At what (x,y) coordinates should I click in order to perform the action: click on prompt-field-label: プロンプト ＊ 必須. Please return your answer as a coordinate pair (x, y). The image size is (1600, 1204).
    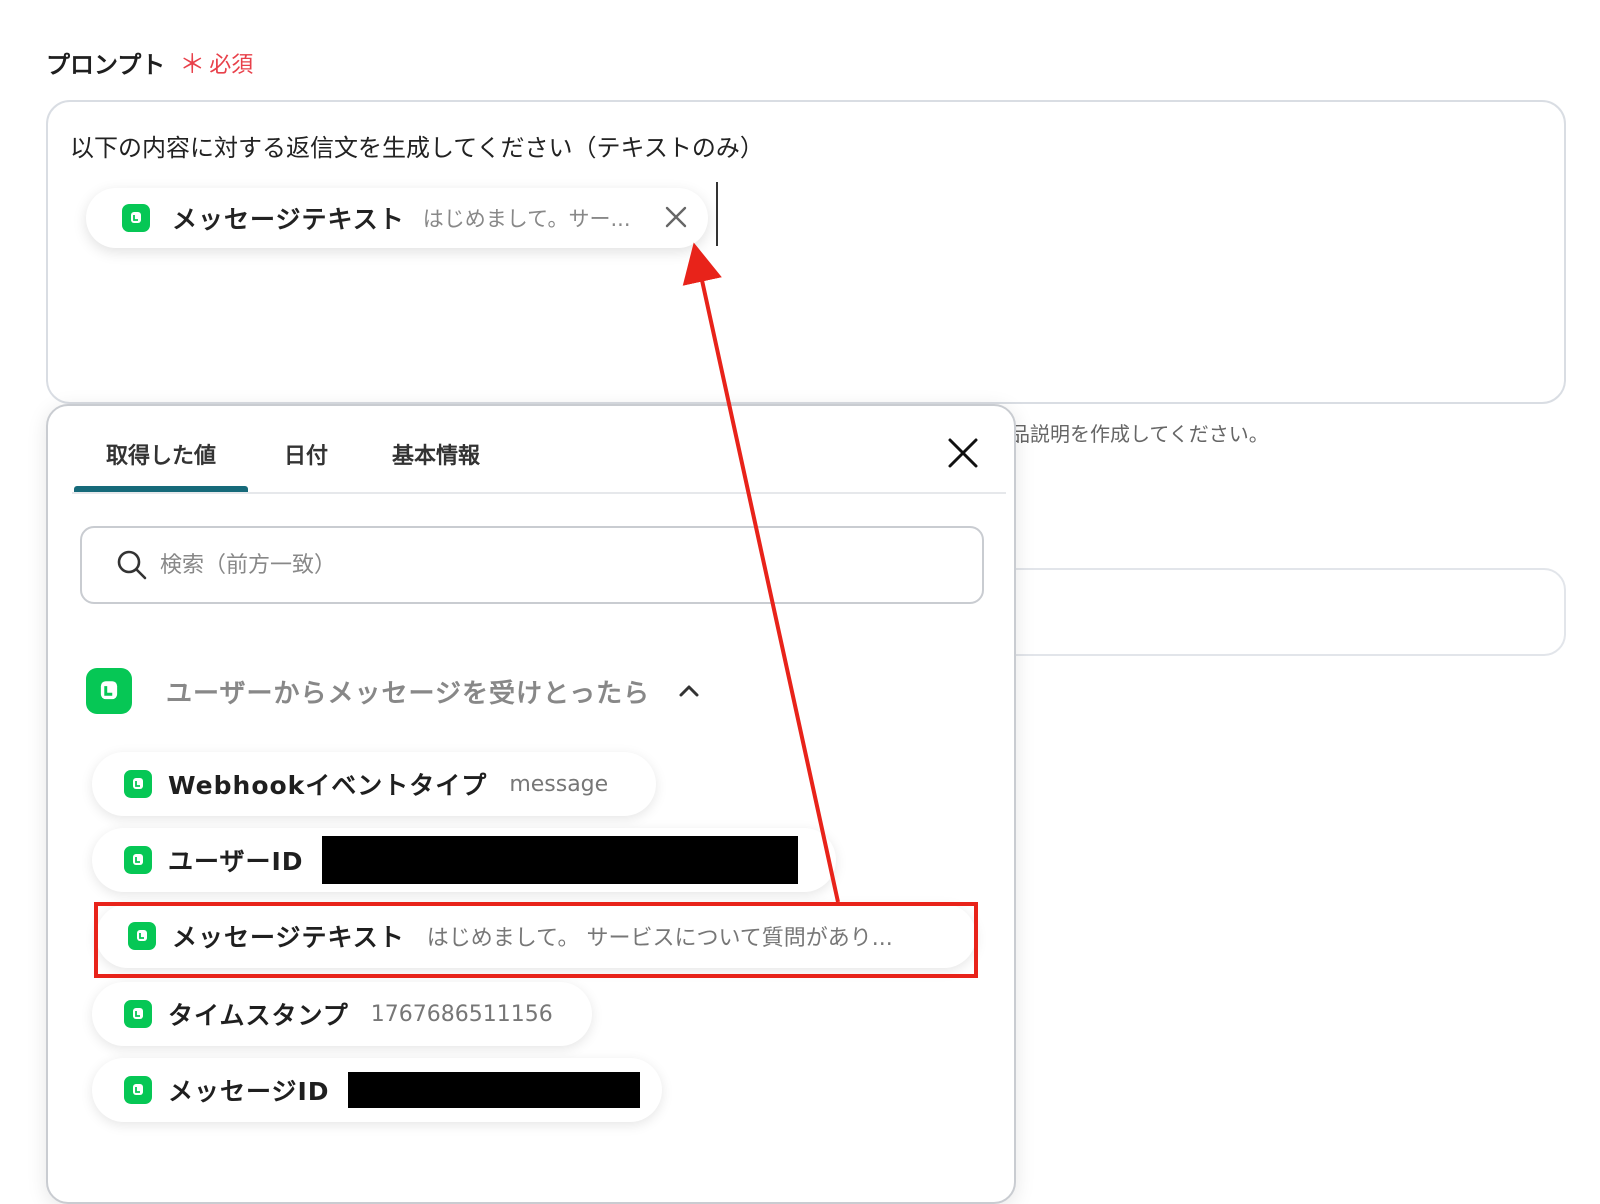
    Looking at the image, I should click on (149, 62).